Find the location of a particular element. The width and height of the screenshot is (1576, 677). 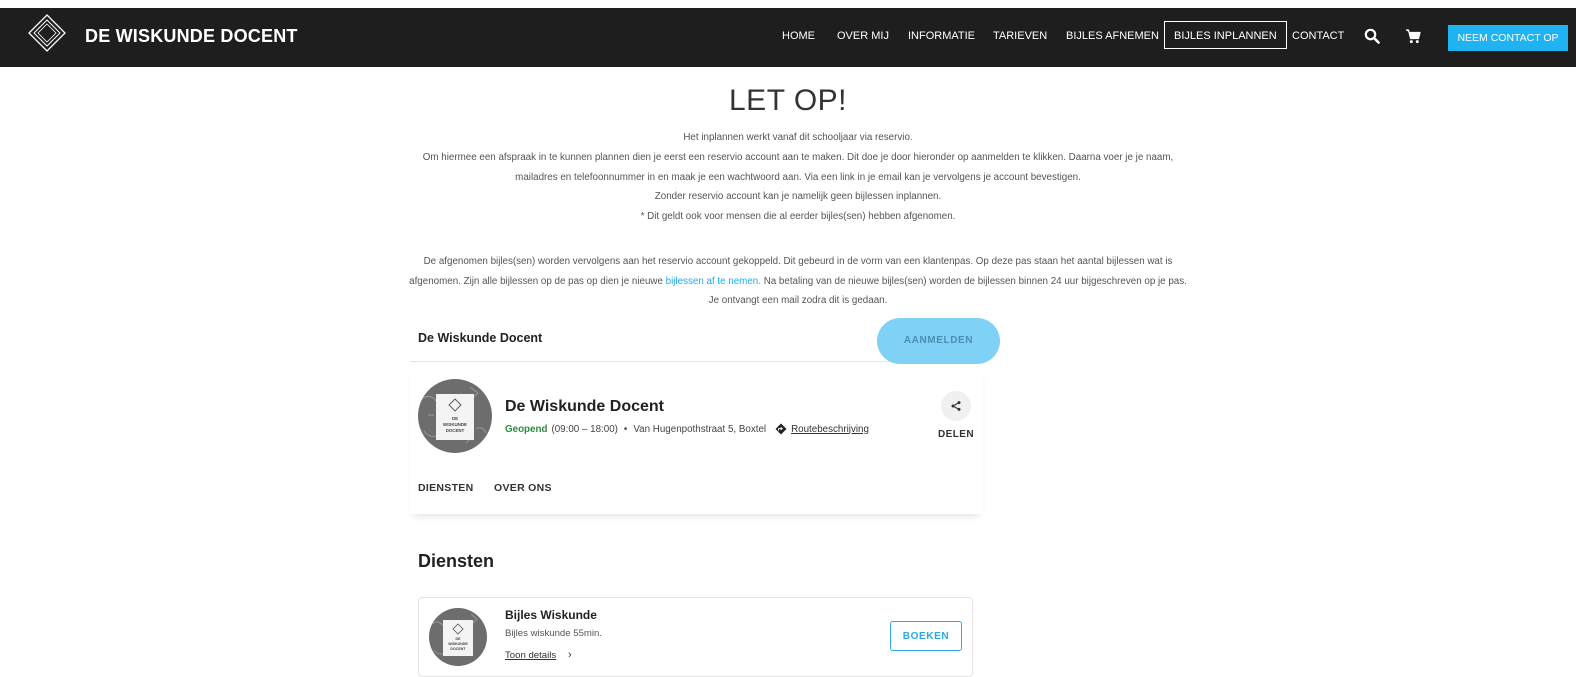

open-status: Geopend is located at coordinates (526, 429).